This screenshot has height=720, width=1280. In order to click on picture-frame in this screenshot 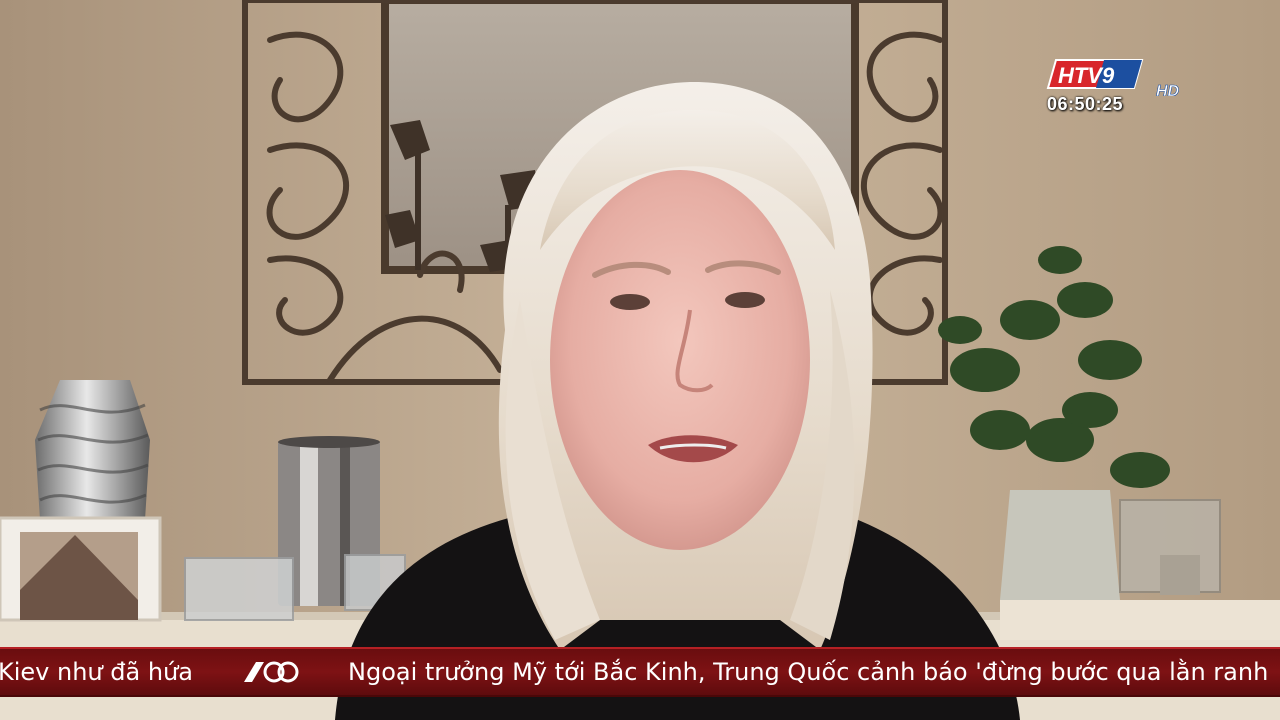, I will do `click(81, 569)`.